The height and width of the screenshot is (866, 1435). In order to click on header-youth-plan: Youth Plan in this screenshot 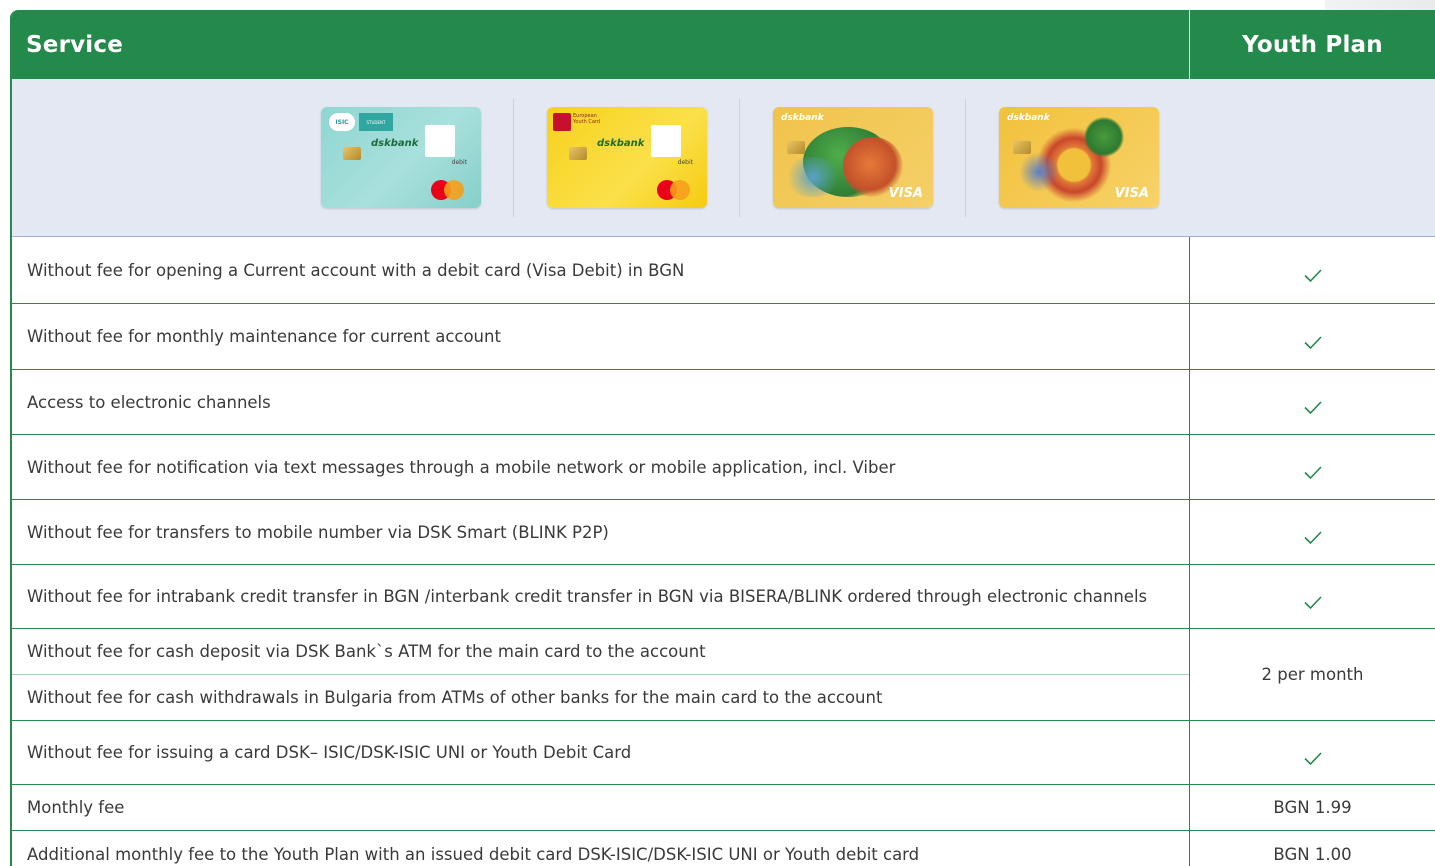, I will do `click(1312, 44)`.